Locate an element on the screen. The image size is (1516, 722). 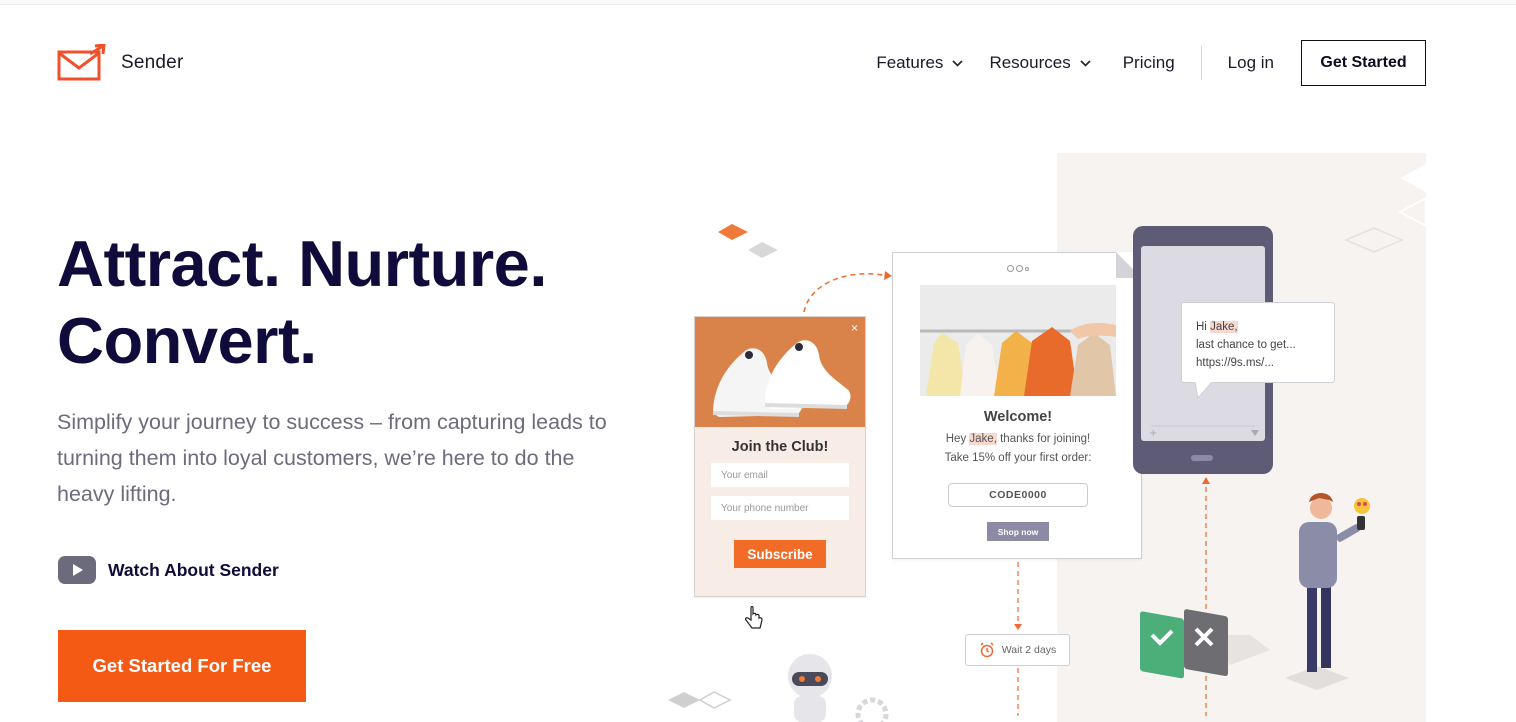
coupon-code: CODE0000 is located at coordinates (1018, 495).